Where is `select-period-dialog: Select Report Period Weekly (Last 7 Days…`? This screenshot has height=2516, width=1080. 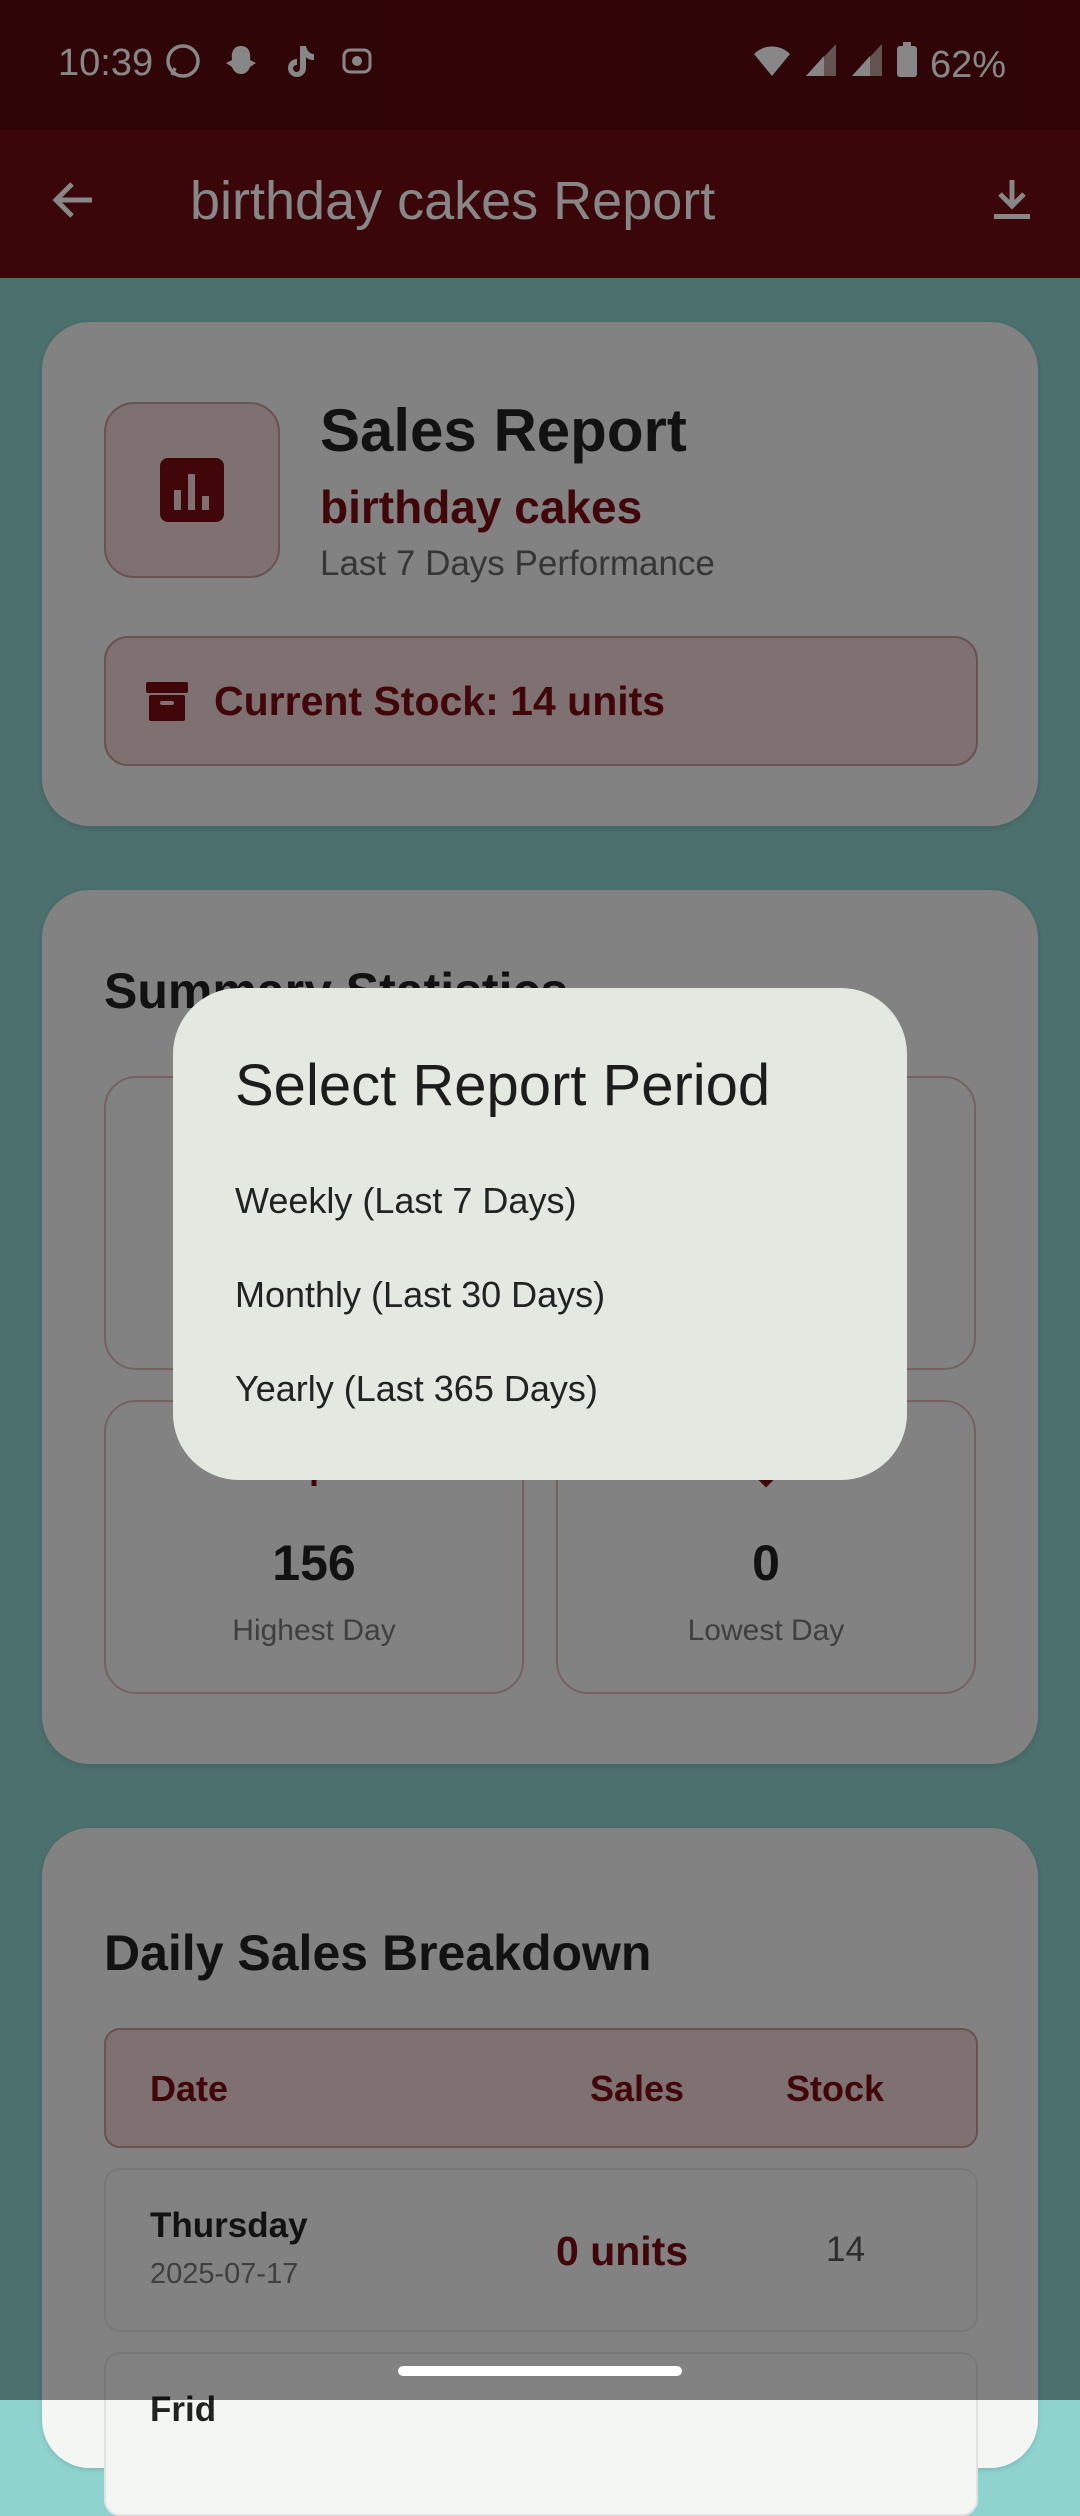 select-period-dialog: Select Report Period Weekly (Last 7 Days… is located at coordinates (540, 1234).